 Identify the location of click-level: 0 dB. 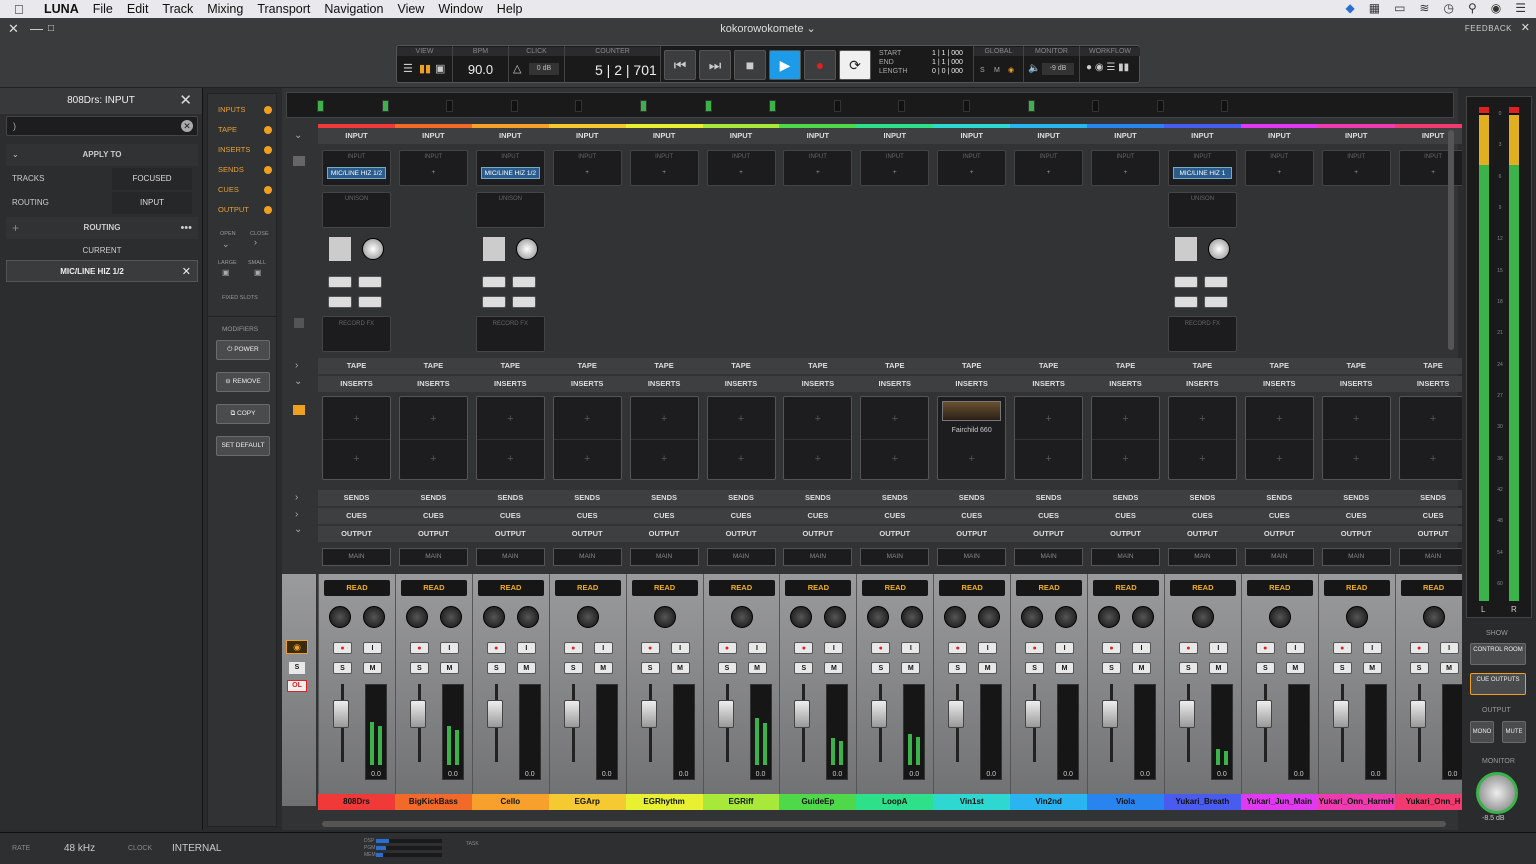
(544, 69).